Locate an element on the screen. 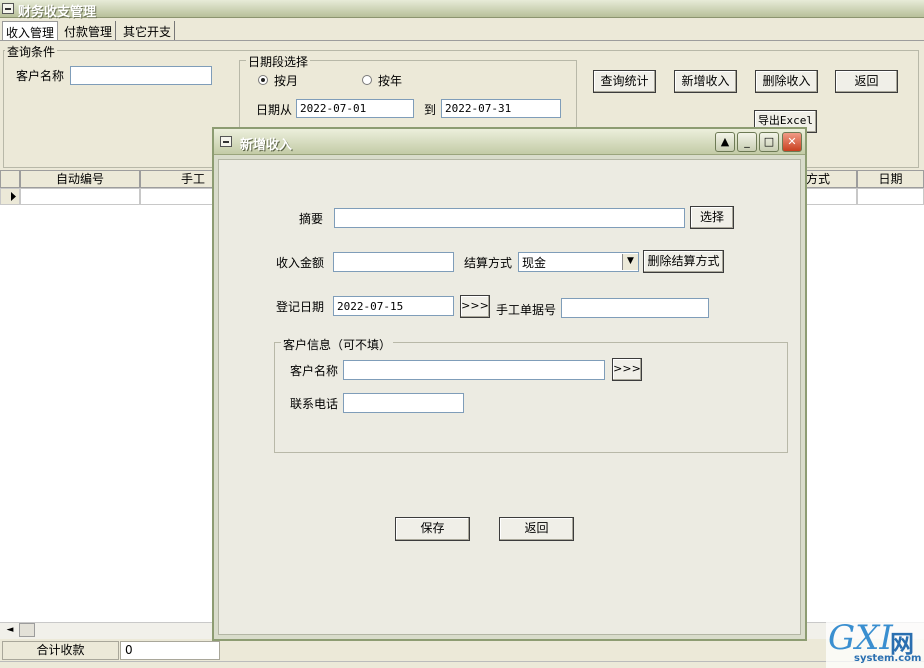 The height and width of the screenshot is (668, 924). grid-col-manual-no: 手工单 is located at coordinates (177, 186).